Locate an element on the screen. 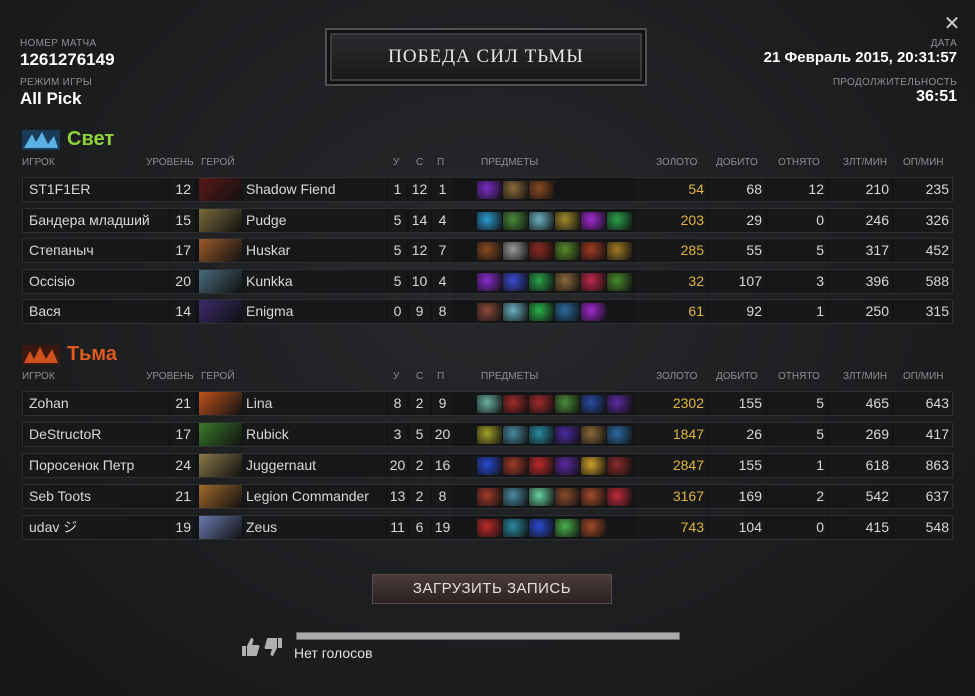 This screenshot has width=975, height=696. close-icon: ✕ is located at coordinates (952, 24).